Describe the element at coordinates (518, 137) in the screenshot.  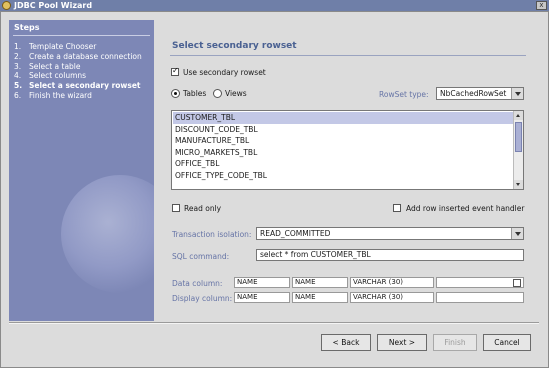
I see `scroll-thumb` at that location.